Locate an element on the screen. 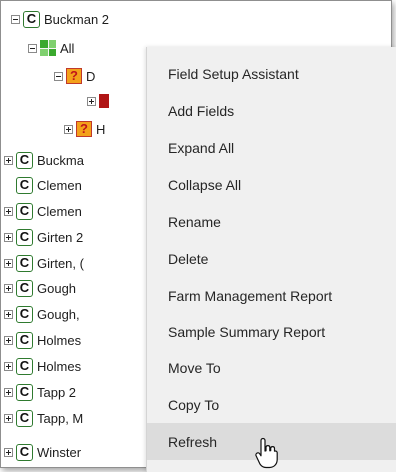  menu-item-rename: Rename is located at coordinates (271, 221).